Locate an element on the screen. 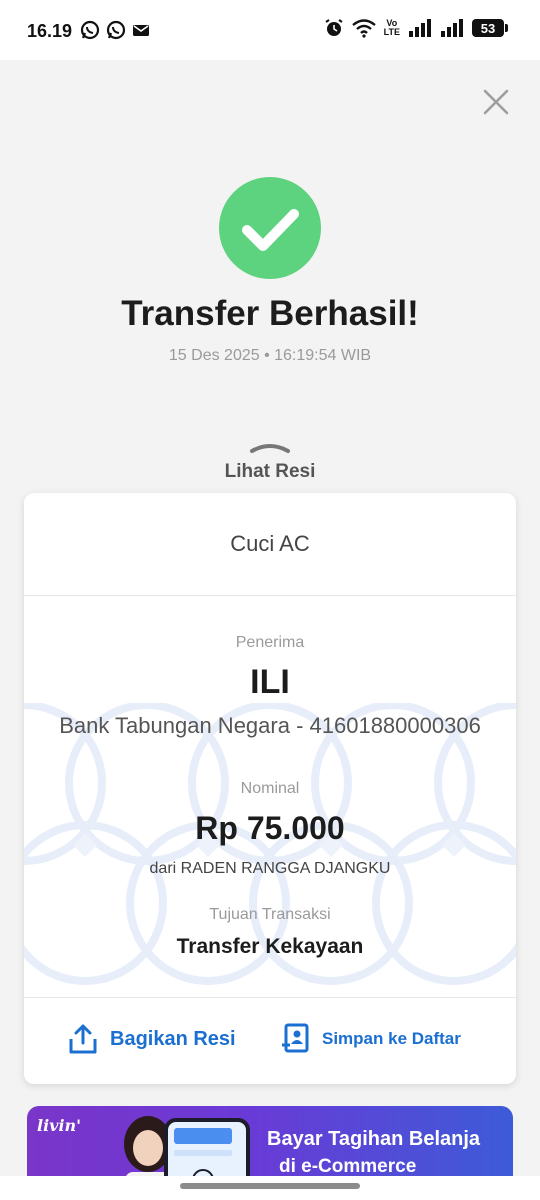 This screenshot has width=540, height=1200. actions-divider is located at coordinates (270, 997).